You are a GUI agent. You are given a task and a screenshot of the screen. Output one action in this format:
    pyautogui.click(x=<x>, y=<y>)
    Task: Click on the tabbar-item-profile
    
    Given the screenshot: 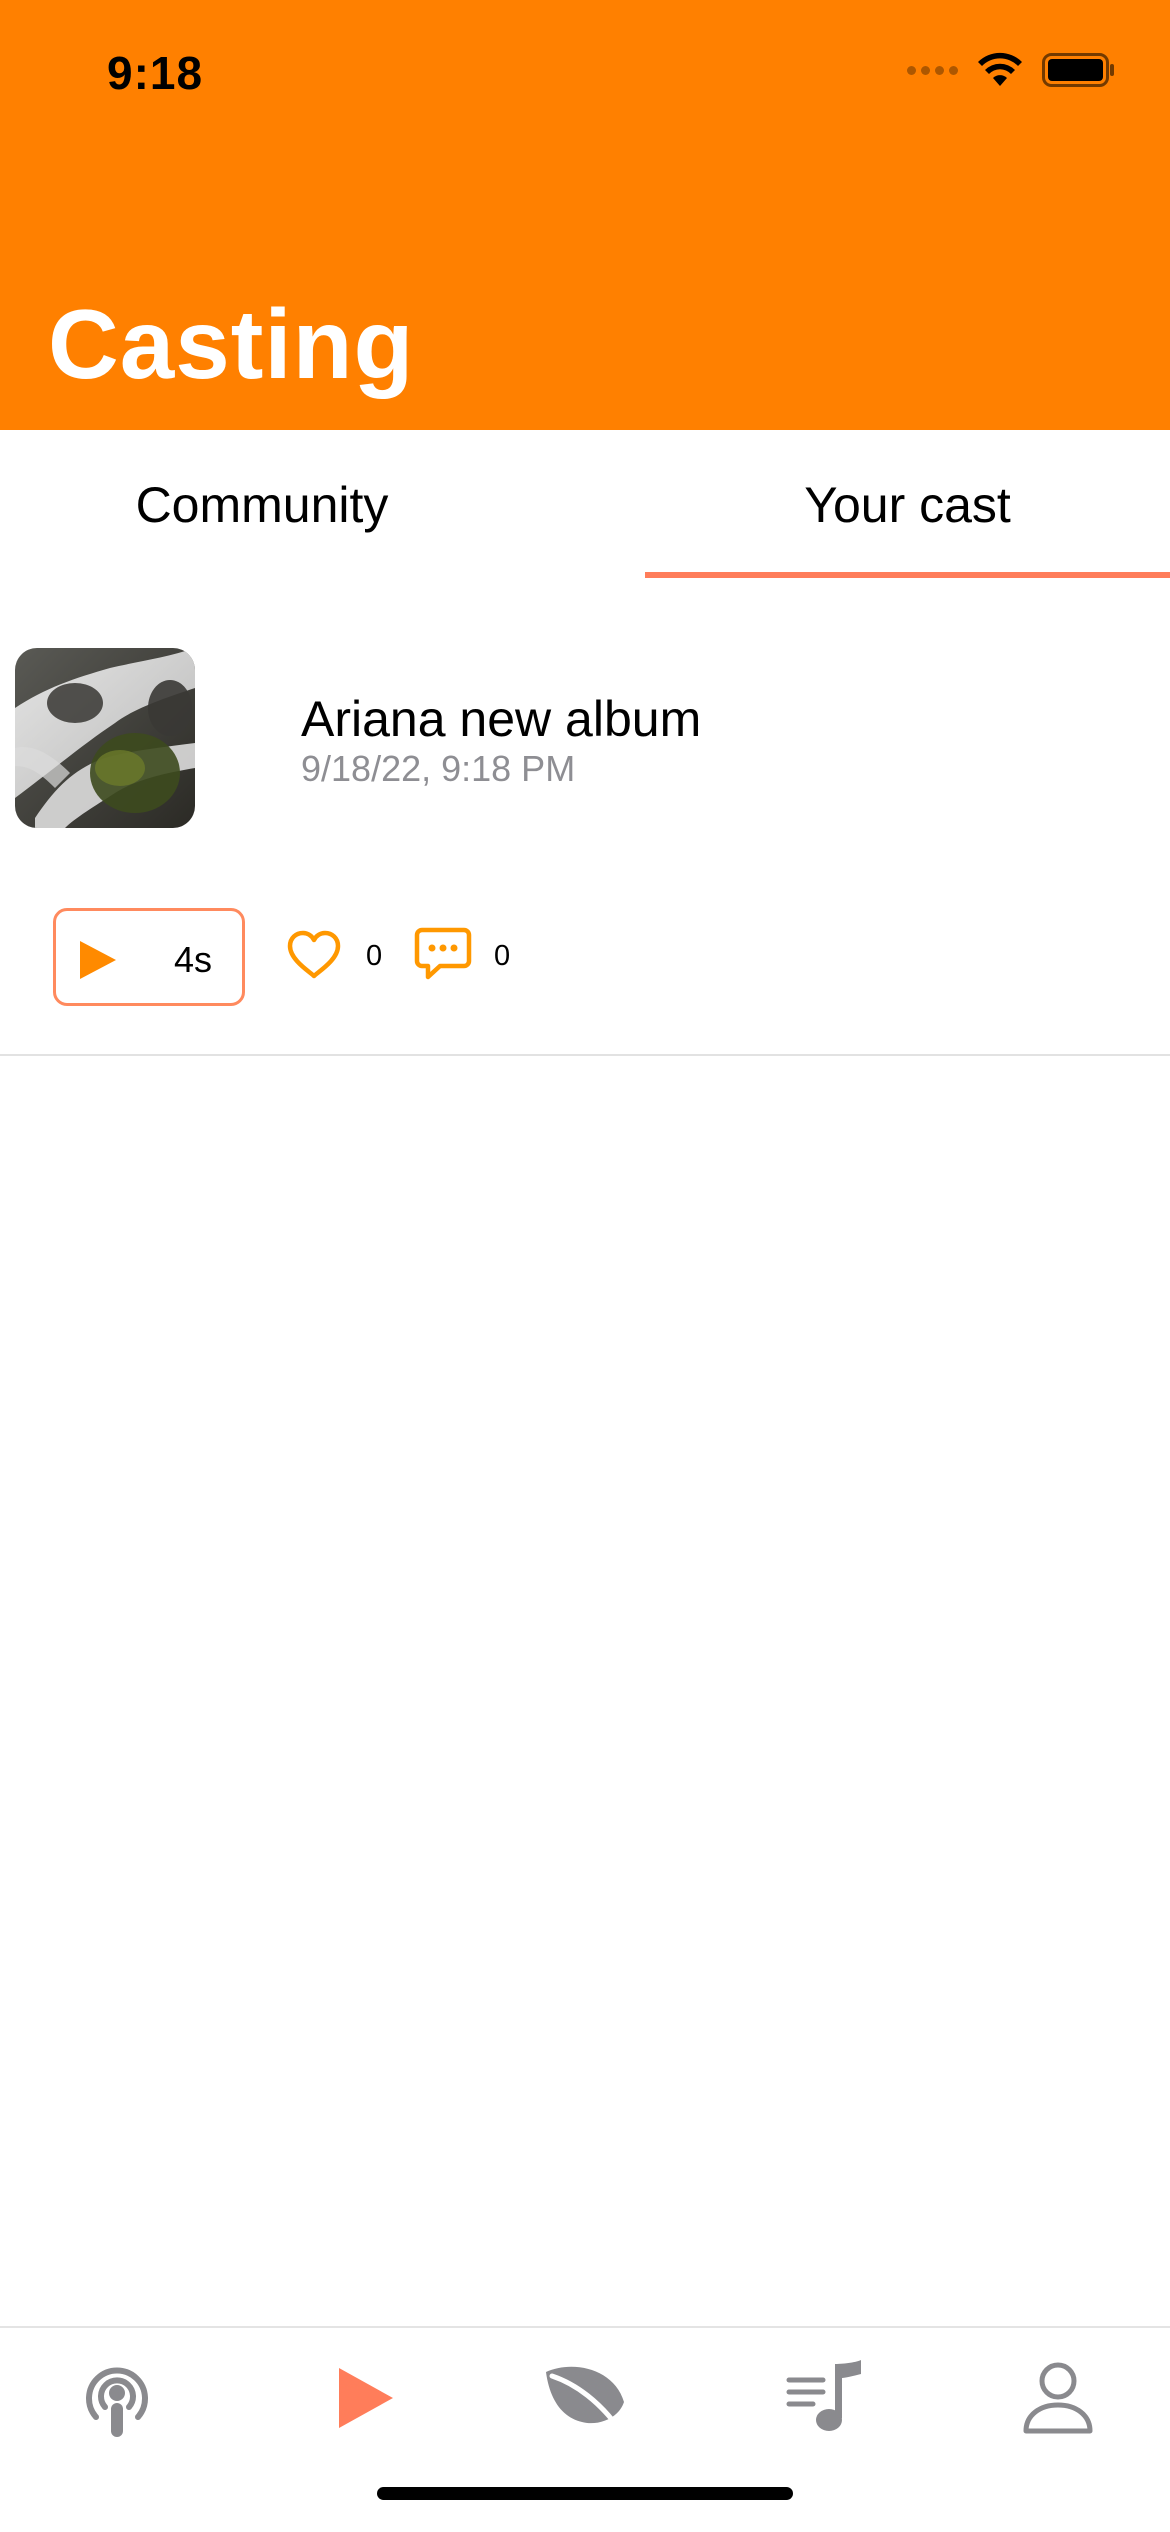 What is the action you would take?
    pyautogui.click(x=1058, y=2398)
    